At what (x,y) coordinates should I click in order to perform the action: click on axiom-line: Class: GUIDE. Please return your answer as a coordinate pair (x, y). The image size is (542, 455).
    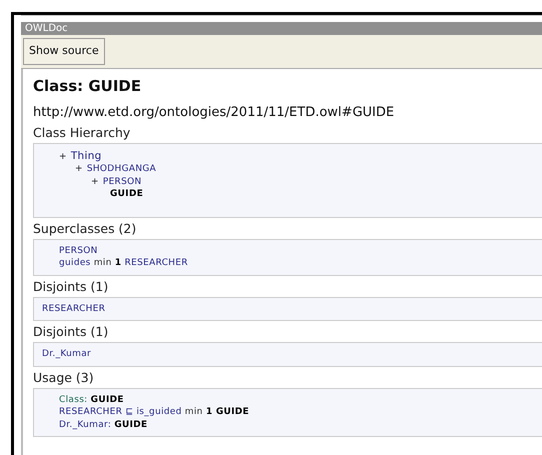
    Looking at the image, I should click on (92, 400).